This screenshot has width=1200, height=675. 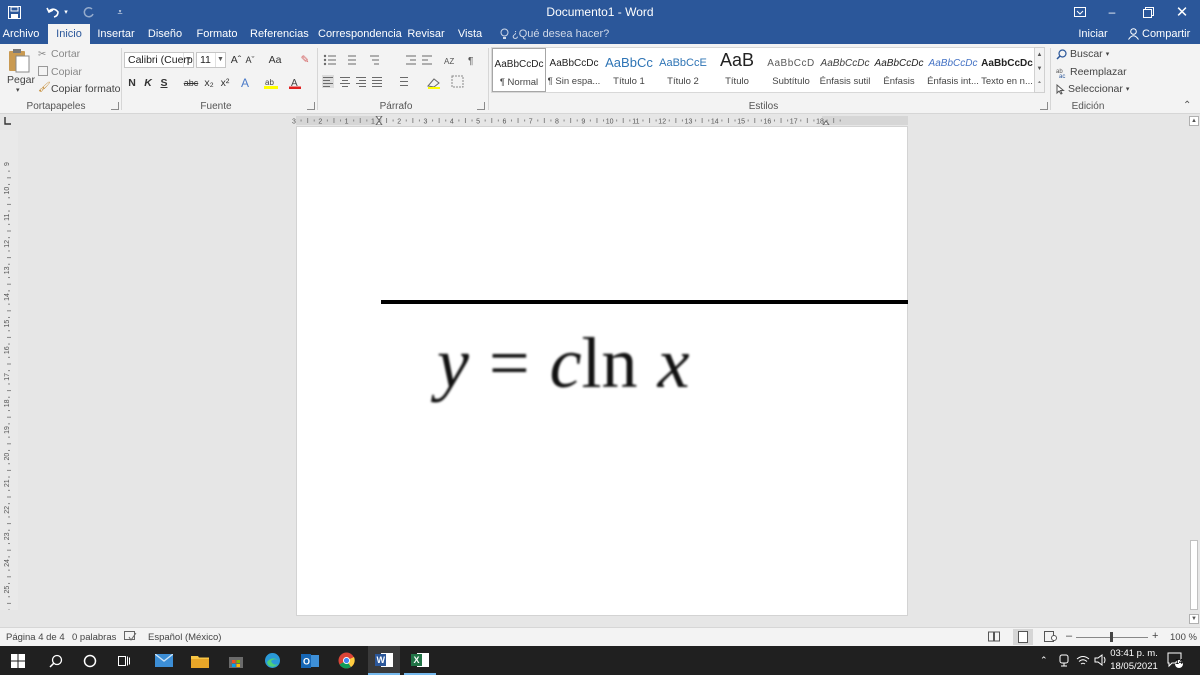 I want to click on underline-button: S, so click(x=164, y=83).